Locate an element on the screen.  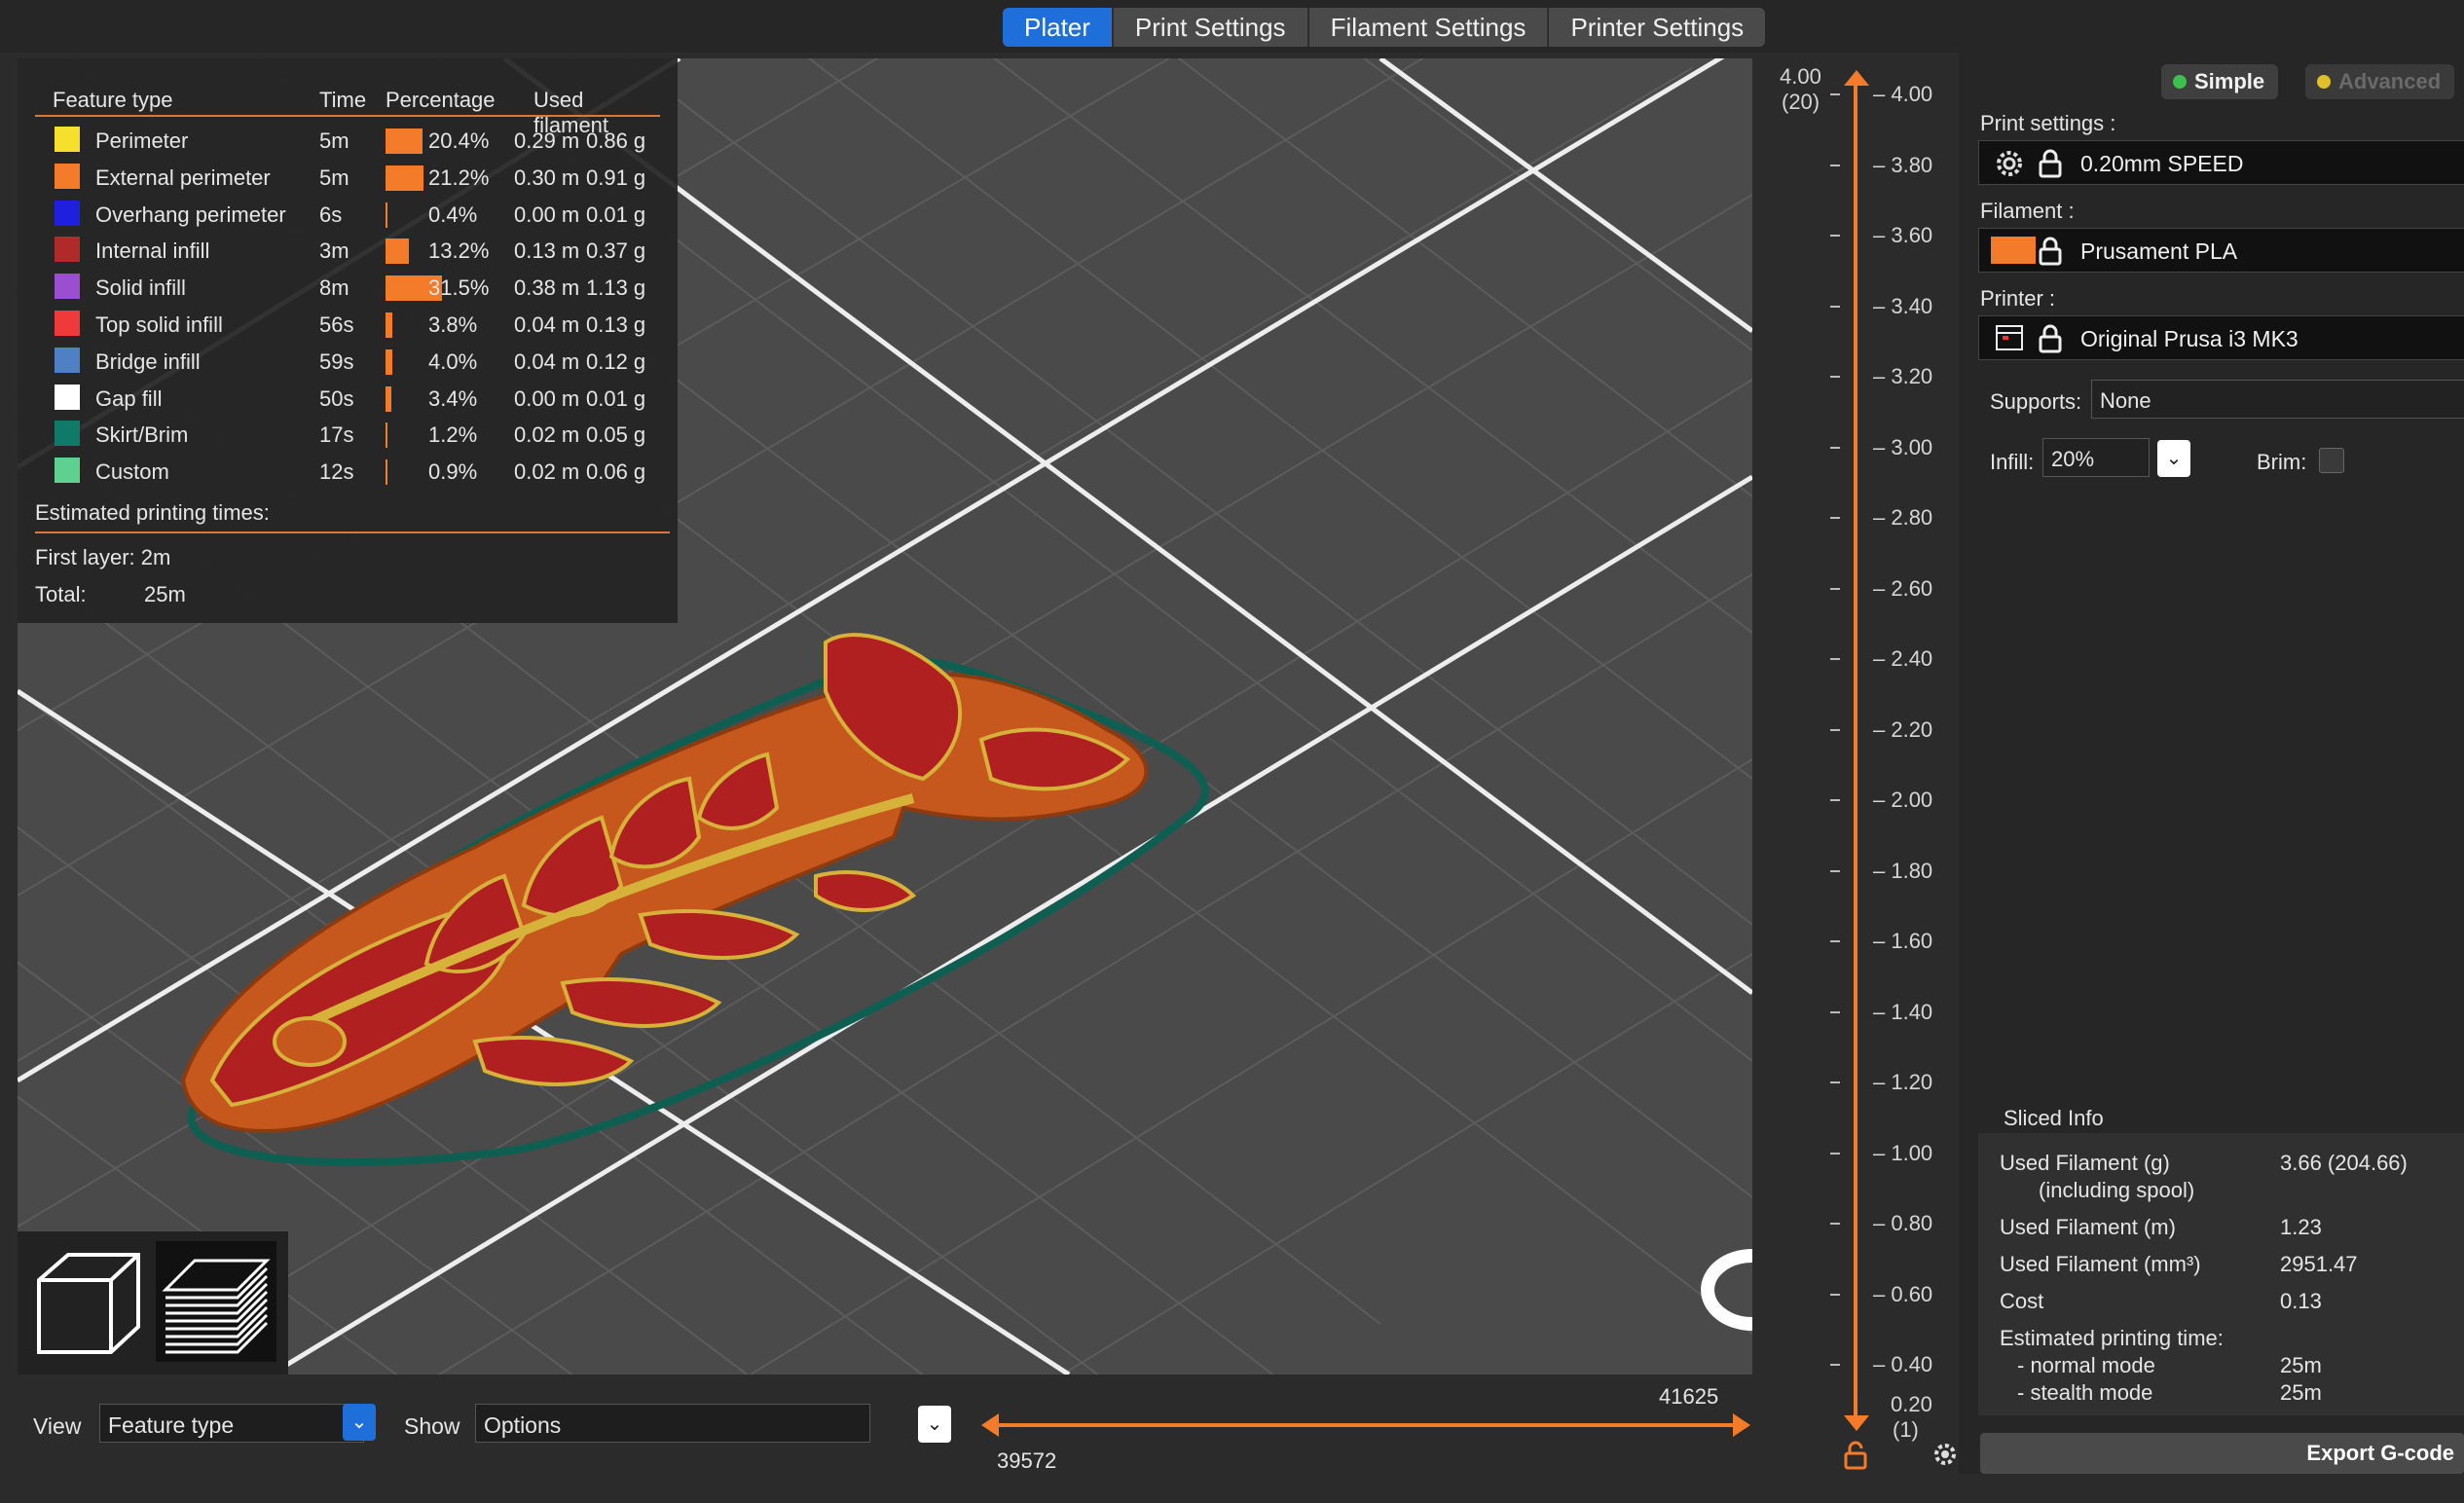
estimated-time-label: Estimated printing time: is located at coordinates (2112, 1338).